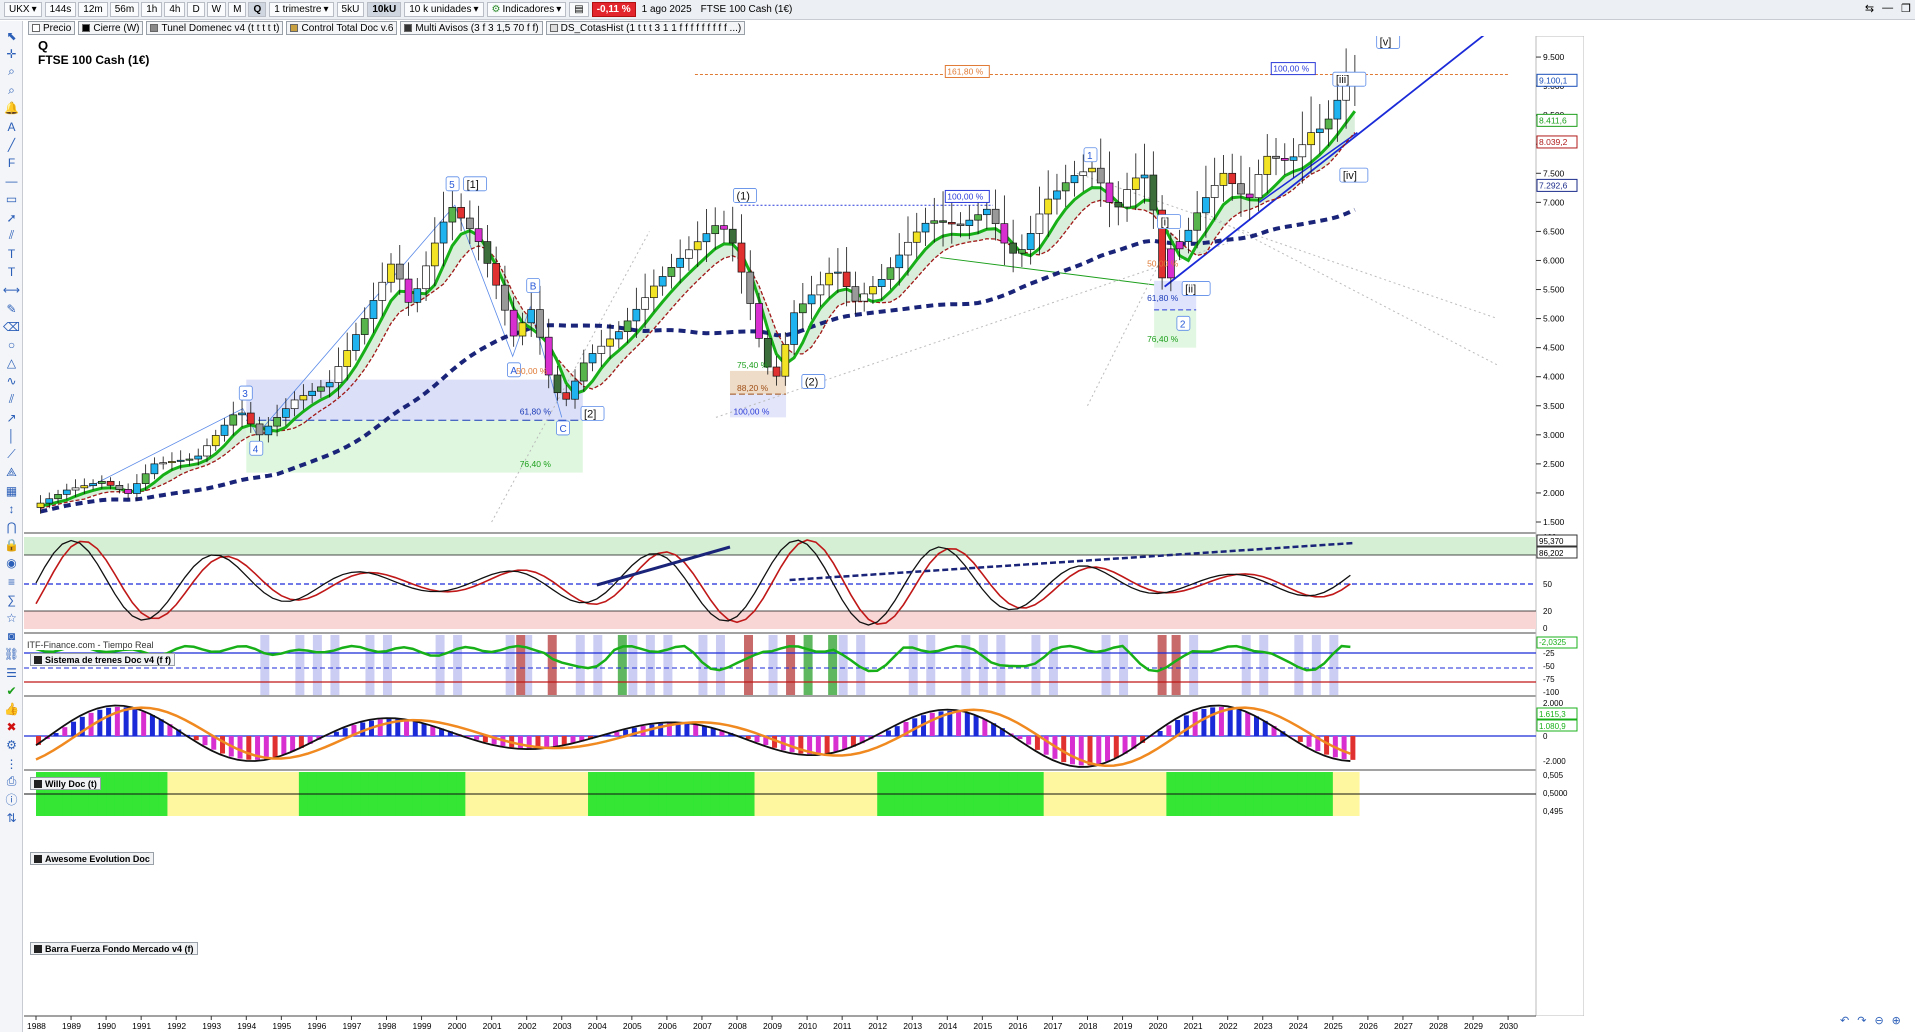 The width and height of the screenshot is (1915, 1032). I want to click on cursor-icon: ⬉, so click(11, 35).